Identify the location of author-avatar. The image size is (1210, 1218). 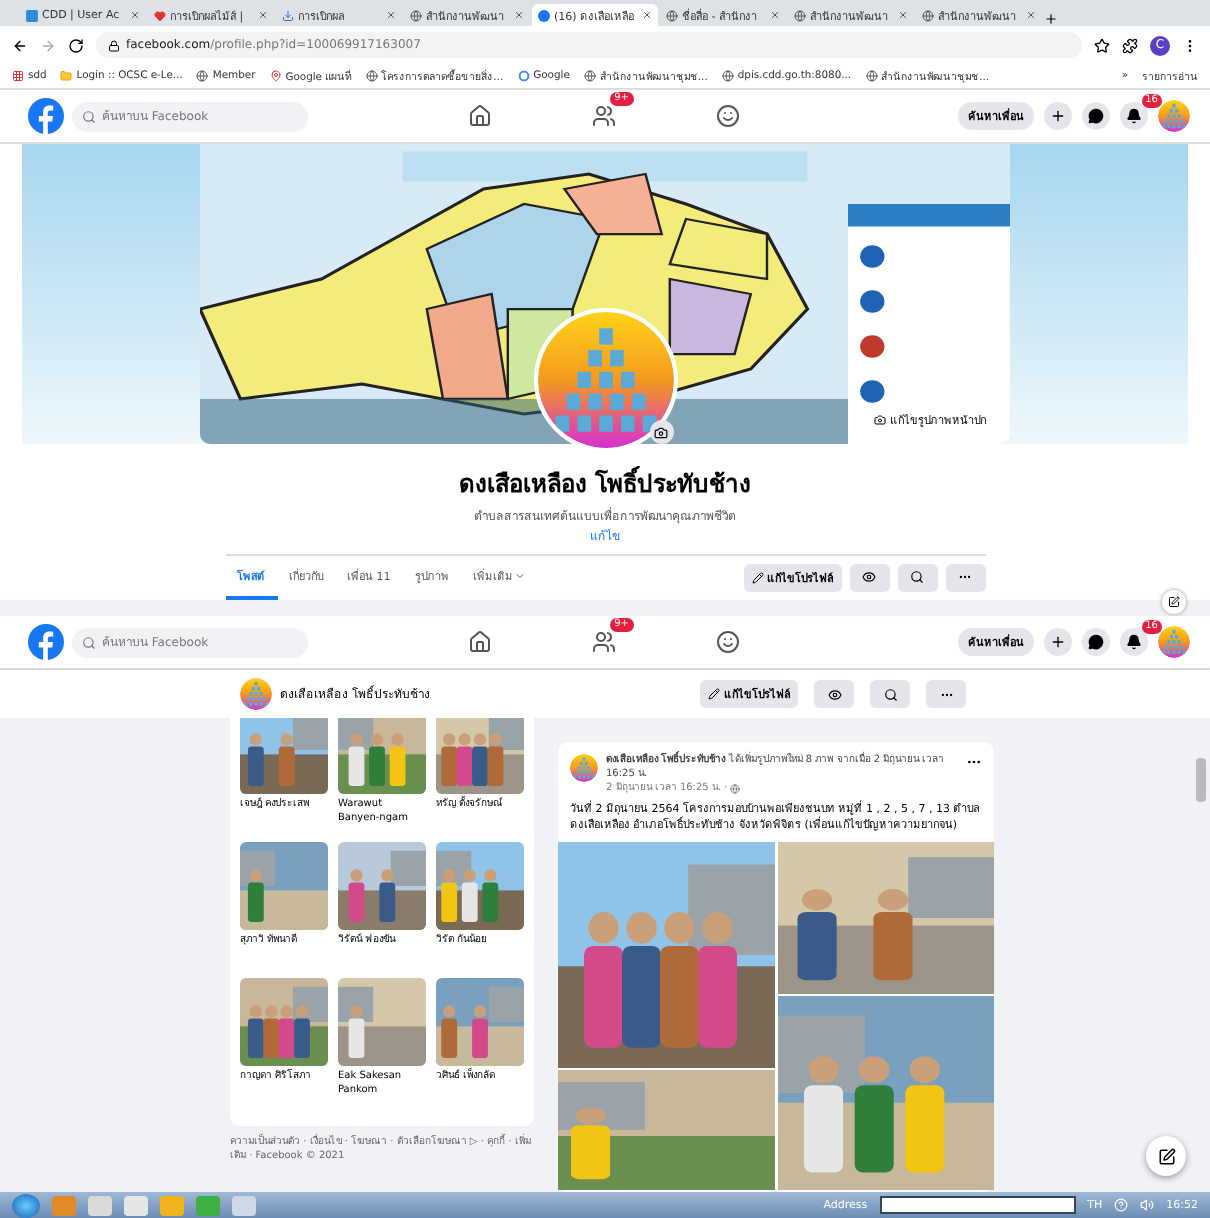
(584, 768).